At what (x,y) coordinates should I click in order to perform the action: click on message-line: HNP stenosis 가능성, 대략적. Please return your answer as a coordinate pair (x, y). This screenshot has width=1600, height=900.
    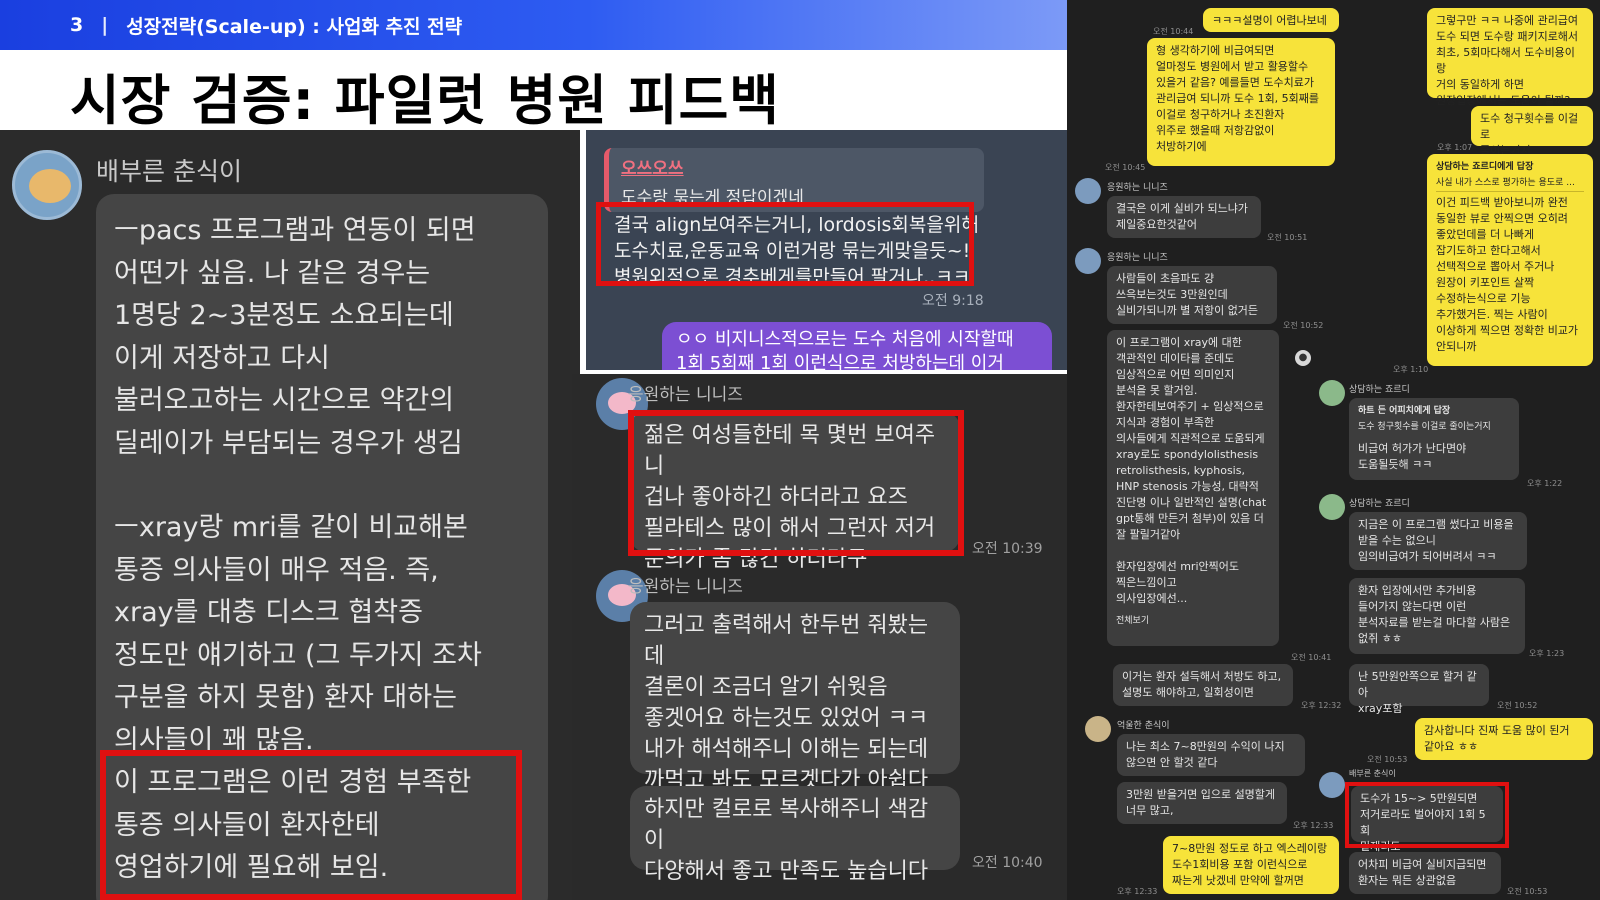
    Looking at the image, I should click on (1187, 486).